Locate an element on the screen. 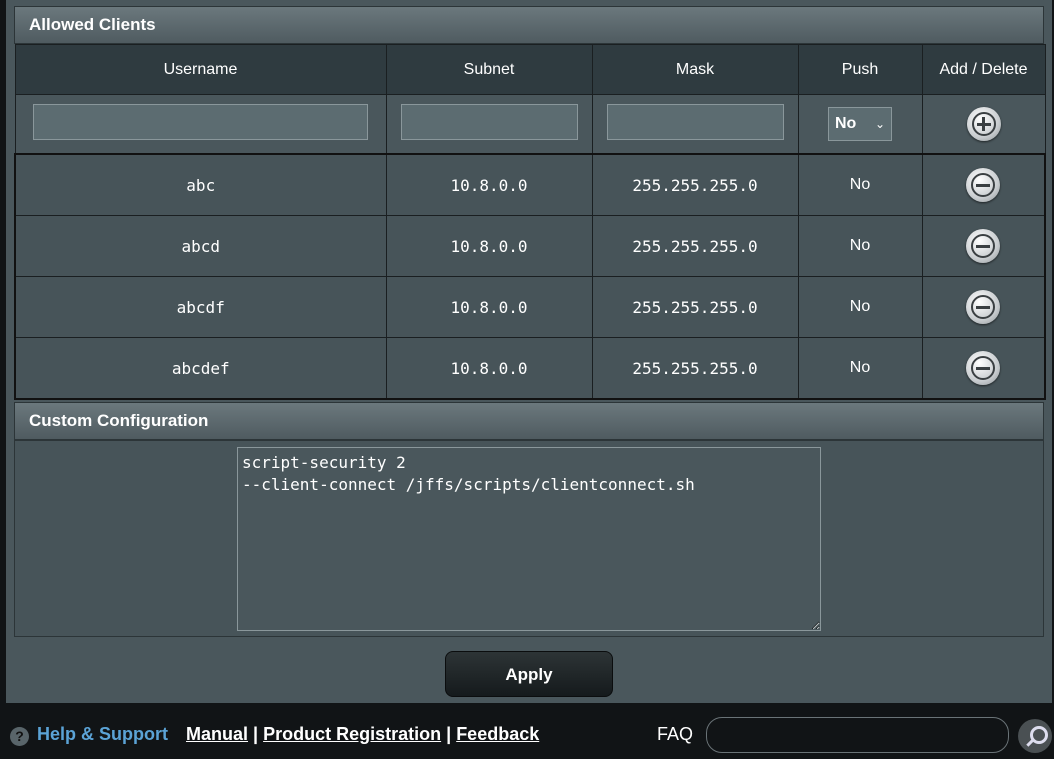 This screenshot has width=1054, height=759. username-cell: abcdf is located at coordinates (200, 307).